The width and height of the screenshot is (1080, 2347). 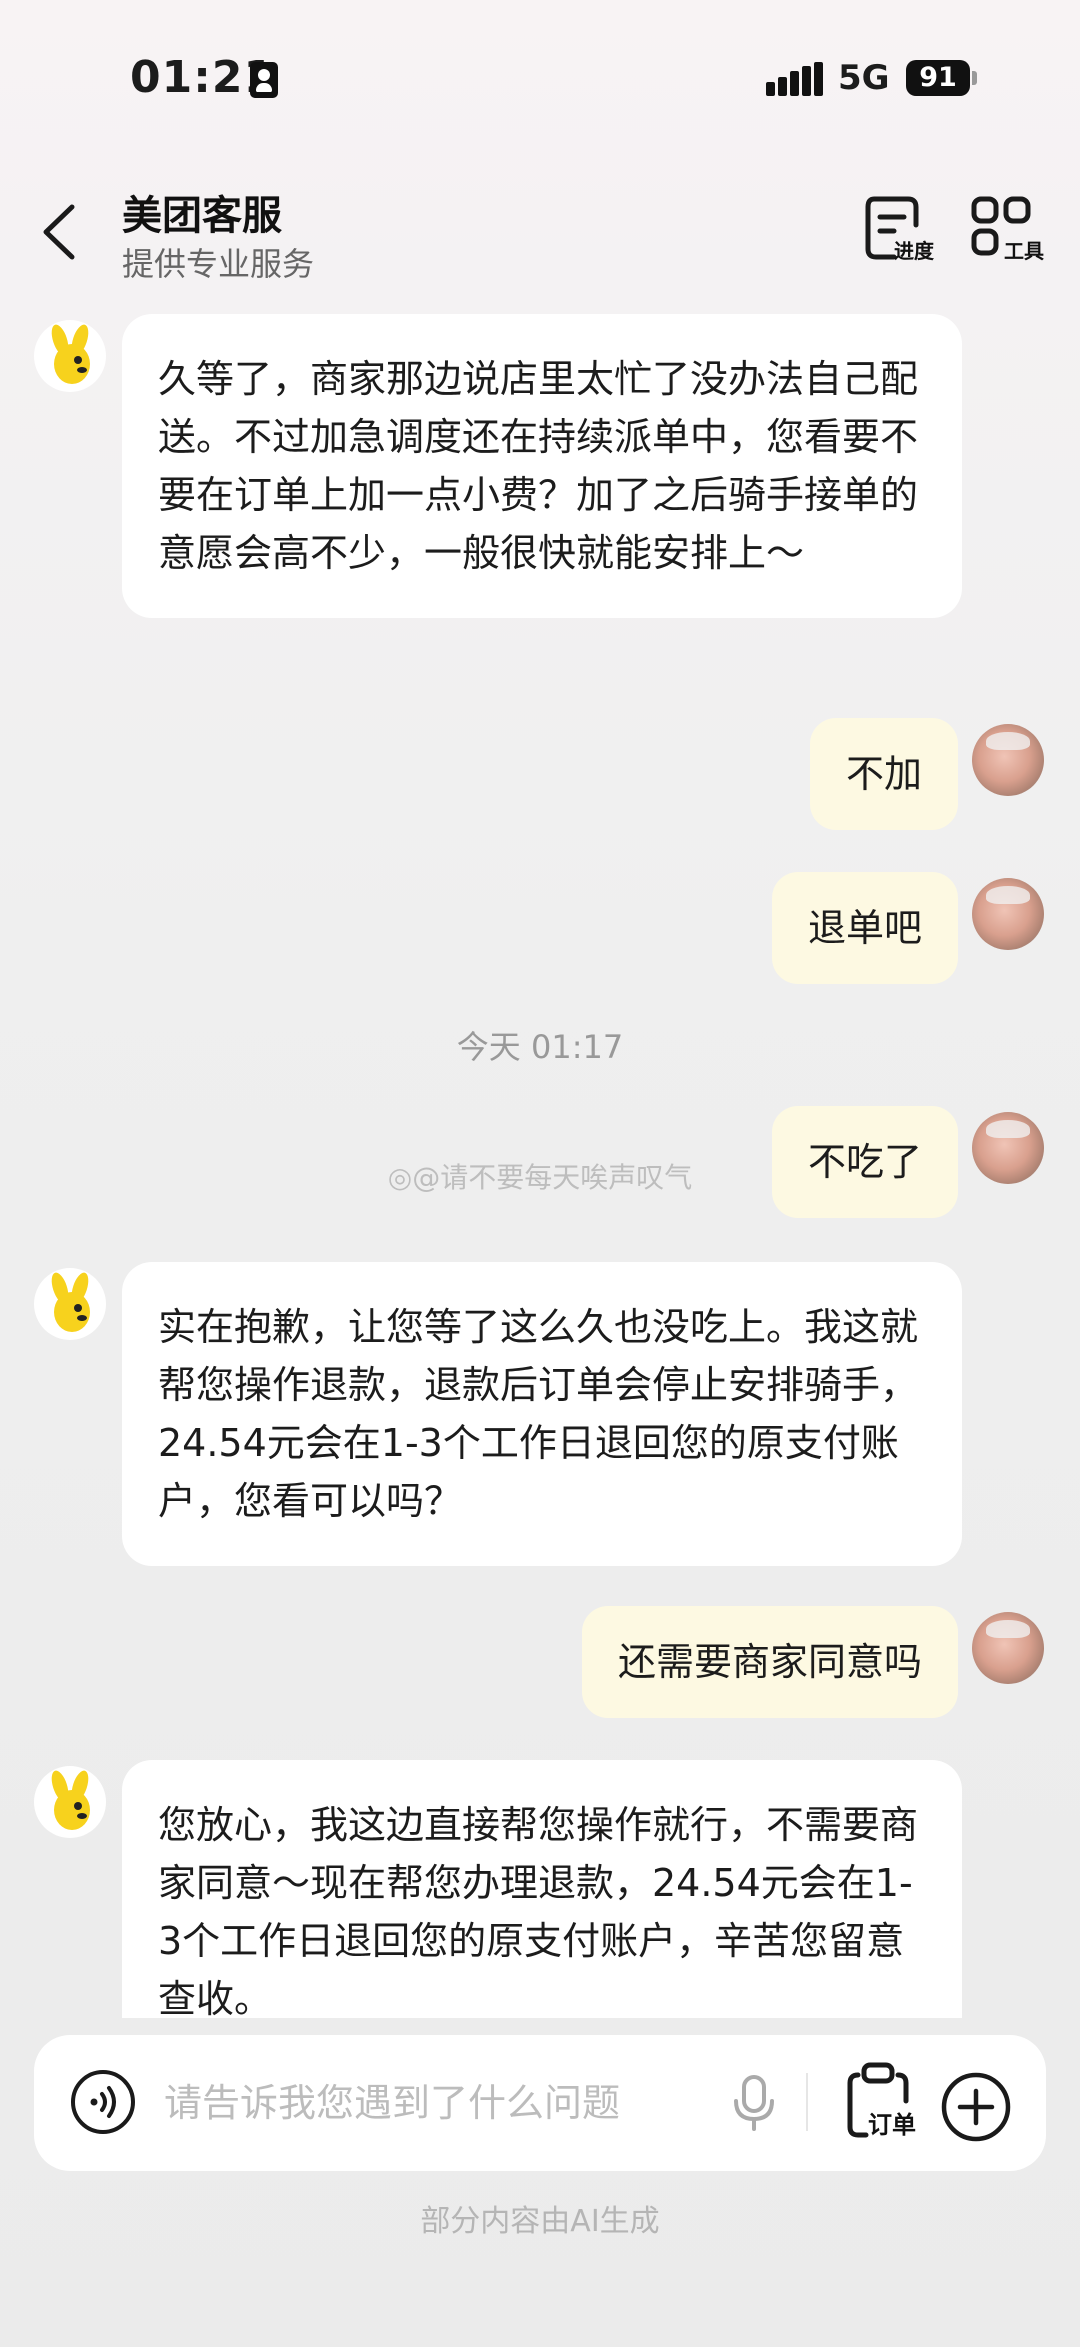 I want to click on person-icon, so click(x=264, y=80).